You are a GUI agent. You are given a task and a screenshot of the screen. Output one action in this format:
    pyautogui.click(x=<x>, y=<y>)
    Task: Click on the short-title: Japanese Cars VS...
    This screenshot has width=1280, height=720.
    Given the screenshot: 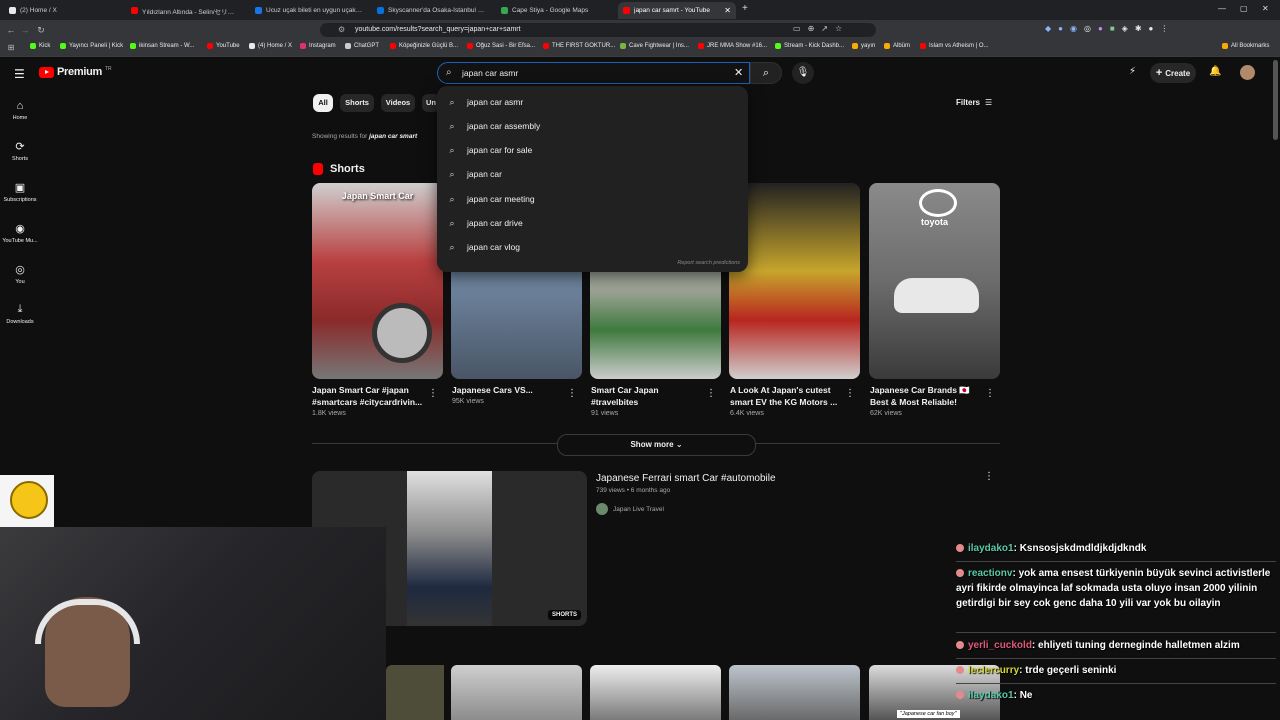 What is the action you would take?
    pyautogui.click(x=508, y=390)
    